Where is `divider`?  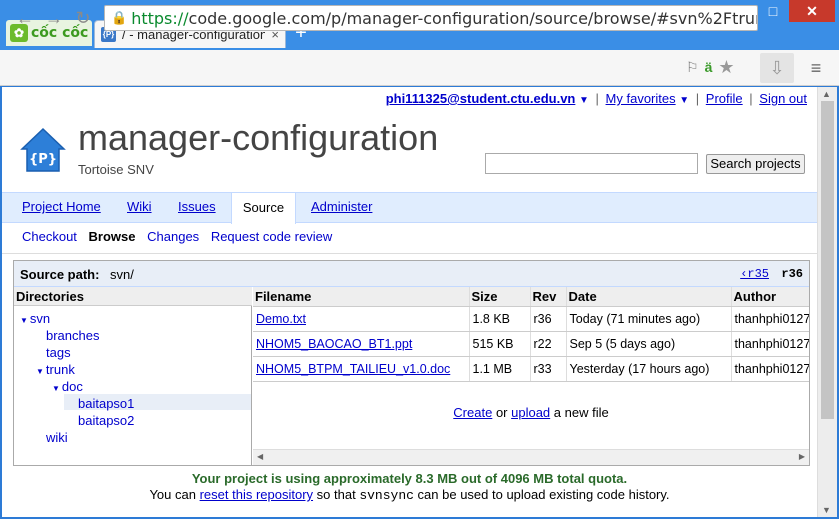 divider is located at coordinates (409, 253).